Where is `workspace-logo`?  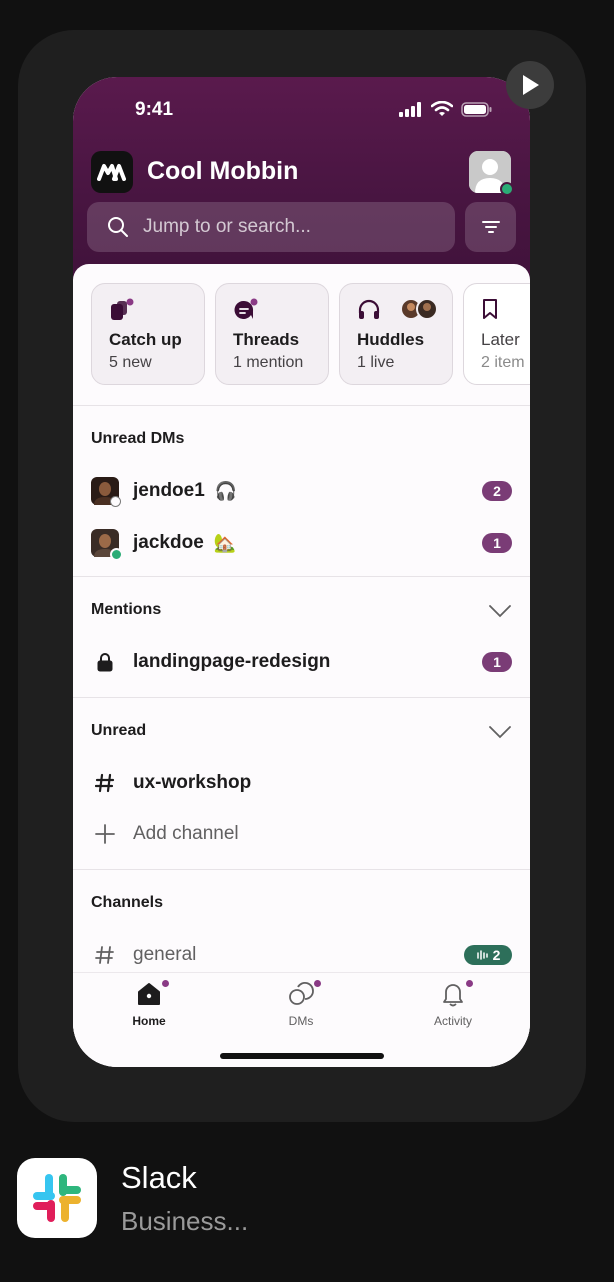
workspace-logo is located at coordinates (112, 172).